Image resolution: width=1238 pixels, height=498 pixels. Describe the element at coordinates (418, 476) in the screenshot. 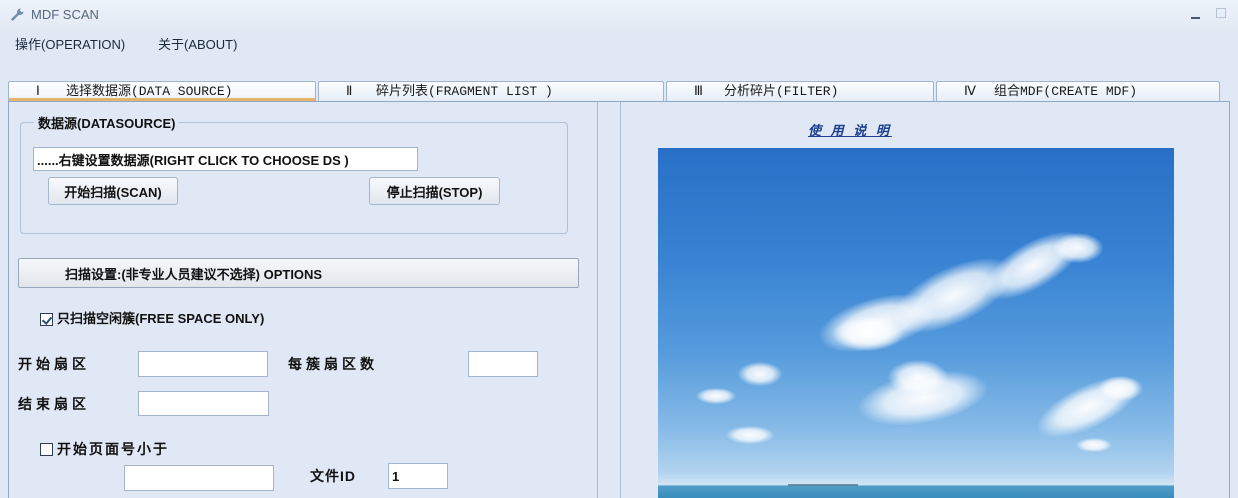

I see `file-id-input` at that location.